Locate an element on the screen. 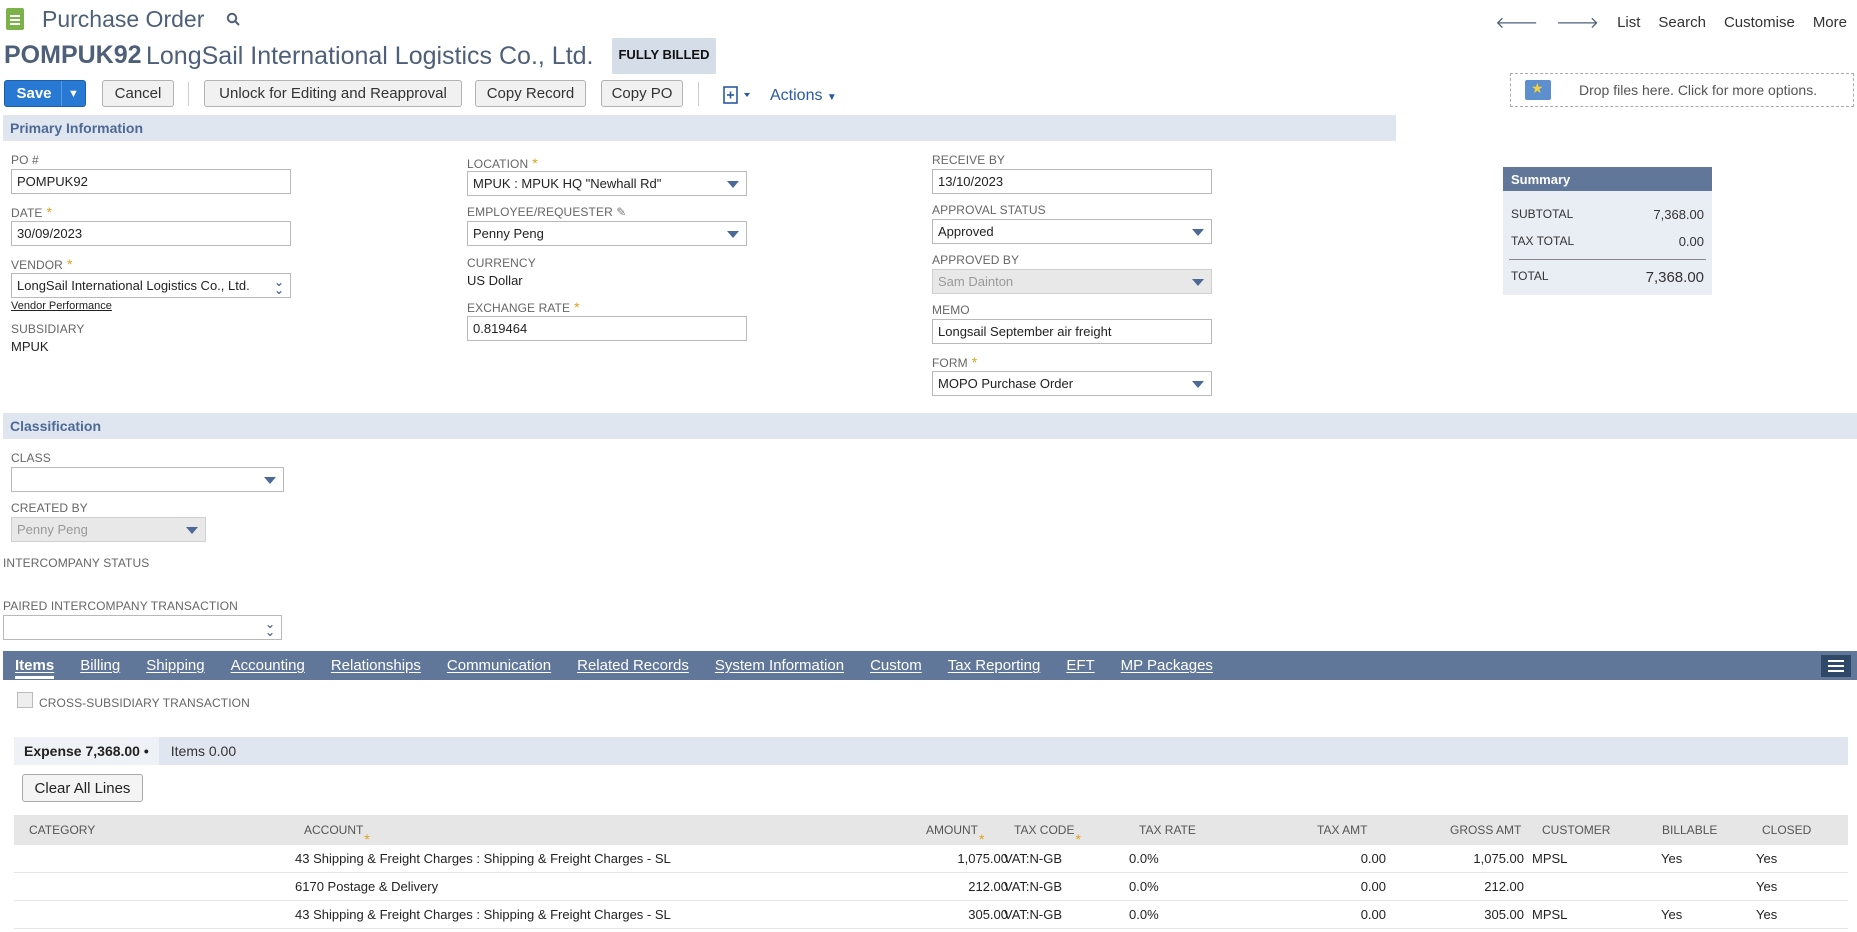  employee-select: Penny Peng is located at coordinates (607, 233).